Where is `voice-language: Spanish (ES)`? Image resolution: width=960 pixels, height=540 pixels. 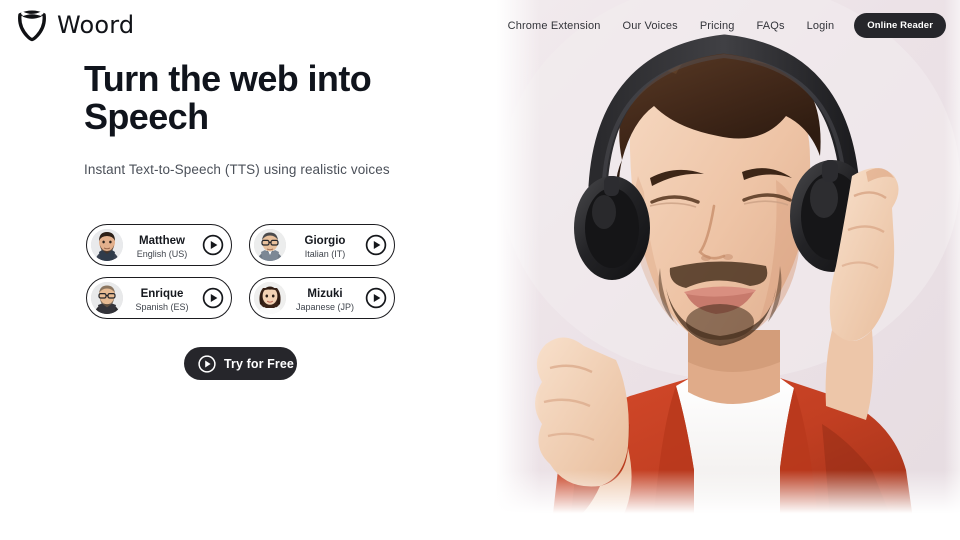 voice-language: Spanish (ES) is located at coordinates (162, 307).